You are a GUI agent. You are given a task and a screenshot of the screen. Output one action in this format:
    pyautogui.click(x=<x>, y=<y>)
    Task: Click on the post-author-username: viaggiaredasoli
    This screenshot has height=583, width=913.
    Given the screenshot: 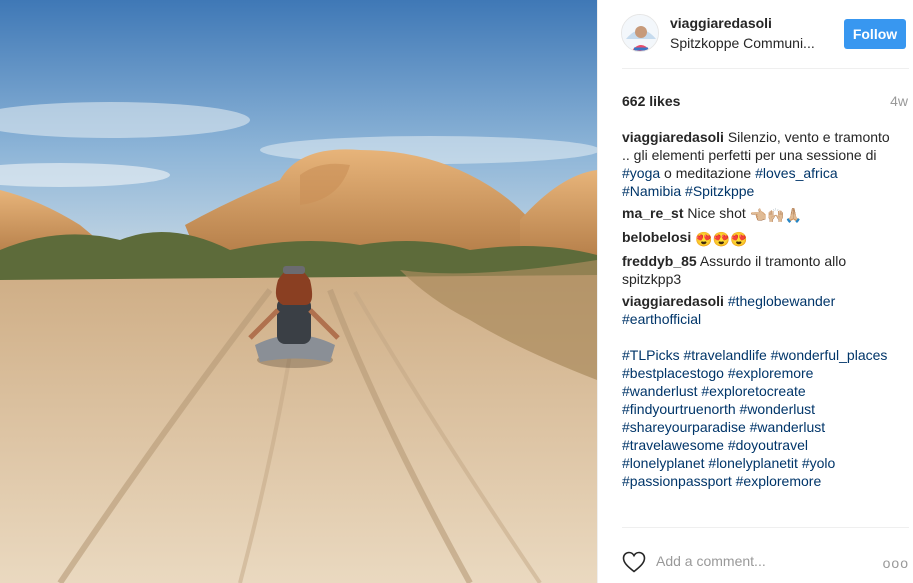 What is the action you would take?
    pyautogui.click(x=721, y=23)
    